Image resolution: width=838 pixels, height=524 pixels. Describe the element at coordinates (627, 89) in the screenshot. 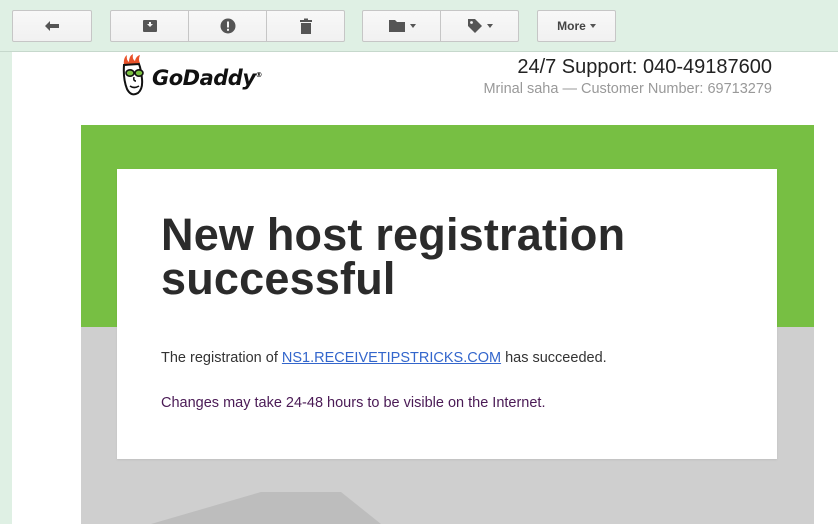

I see `customer-number: Mrinal saha — Customer Number: 69713279` at that location.